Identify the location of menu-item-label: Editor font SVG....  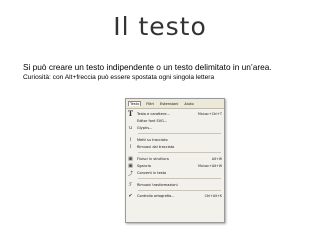
(152, 121).